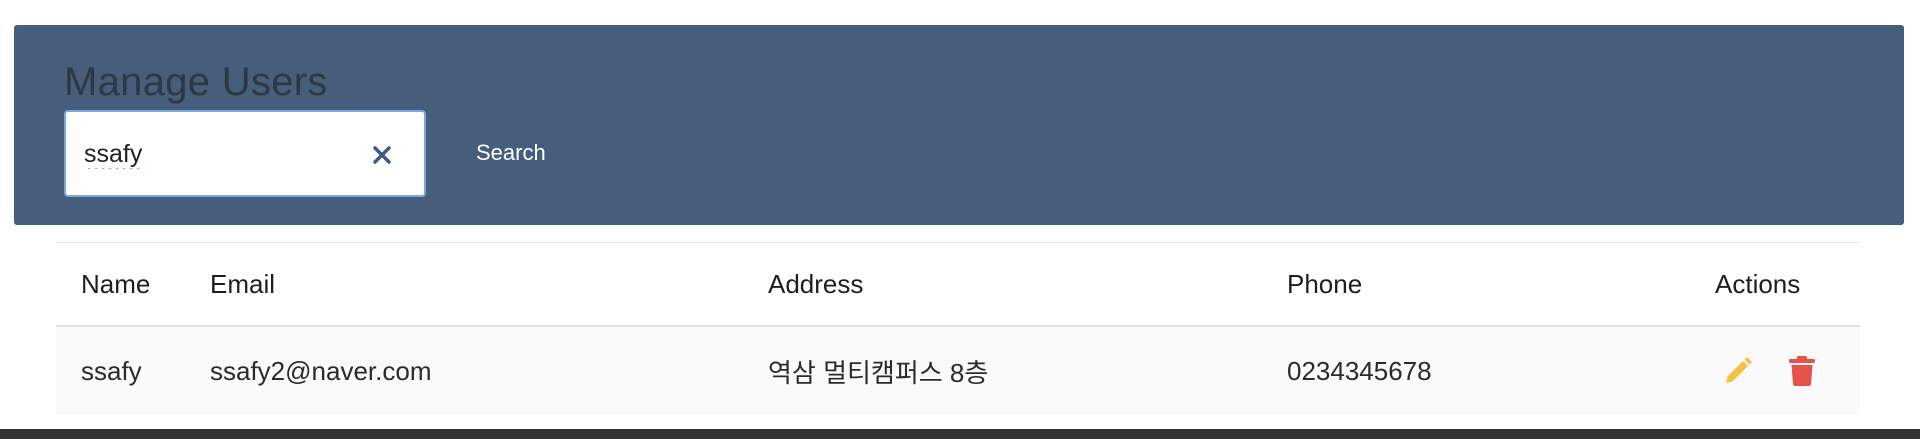 Image resolution: width=1920 pixels, height=439 pixels. I want to click on search-box, so click(245, 153).